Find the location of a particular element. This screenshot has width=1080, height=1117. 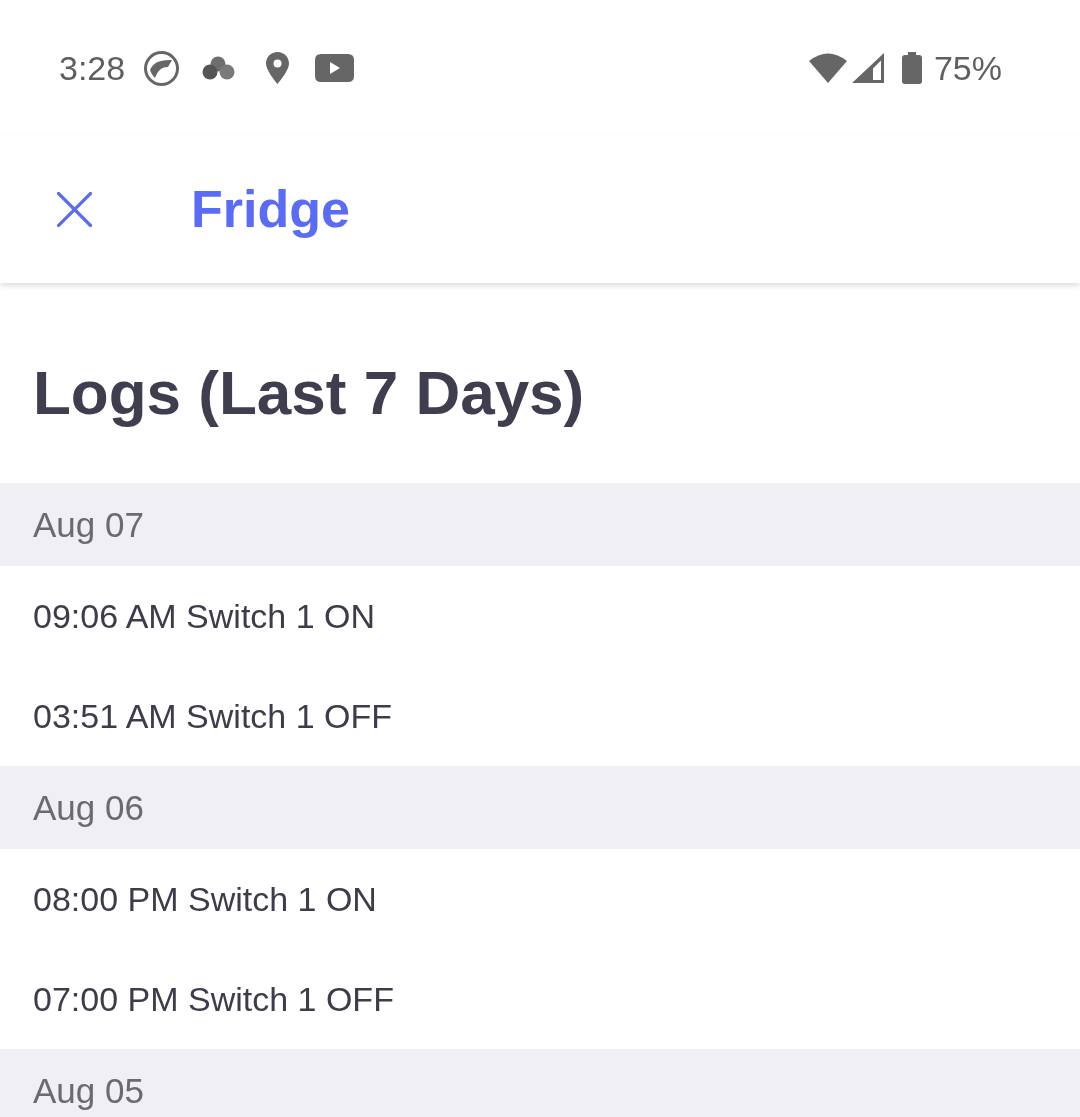

log-entry: 08:00 PM Switch 1 ON is located at coordinates (205, 899).